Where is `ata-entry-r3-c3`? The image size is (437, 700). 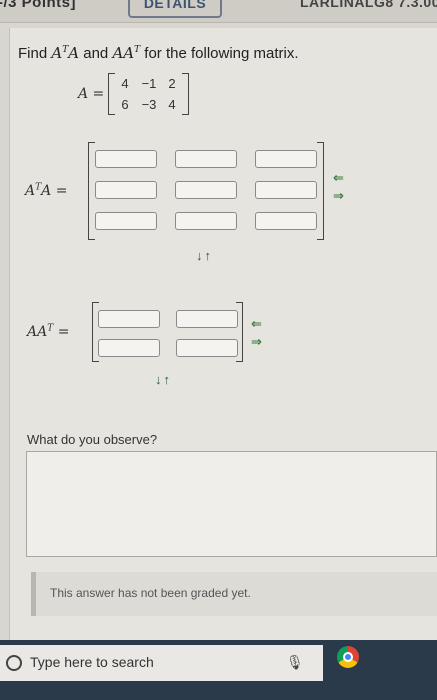 ata-entry-r3-c3 is located at coordinates (286, 221).